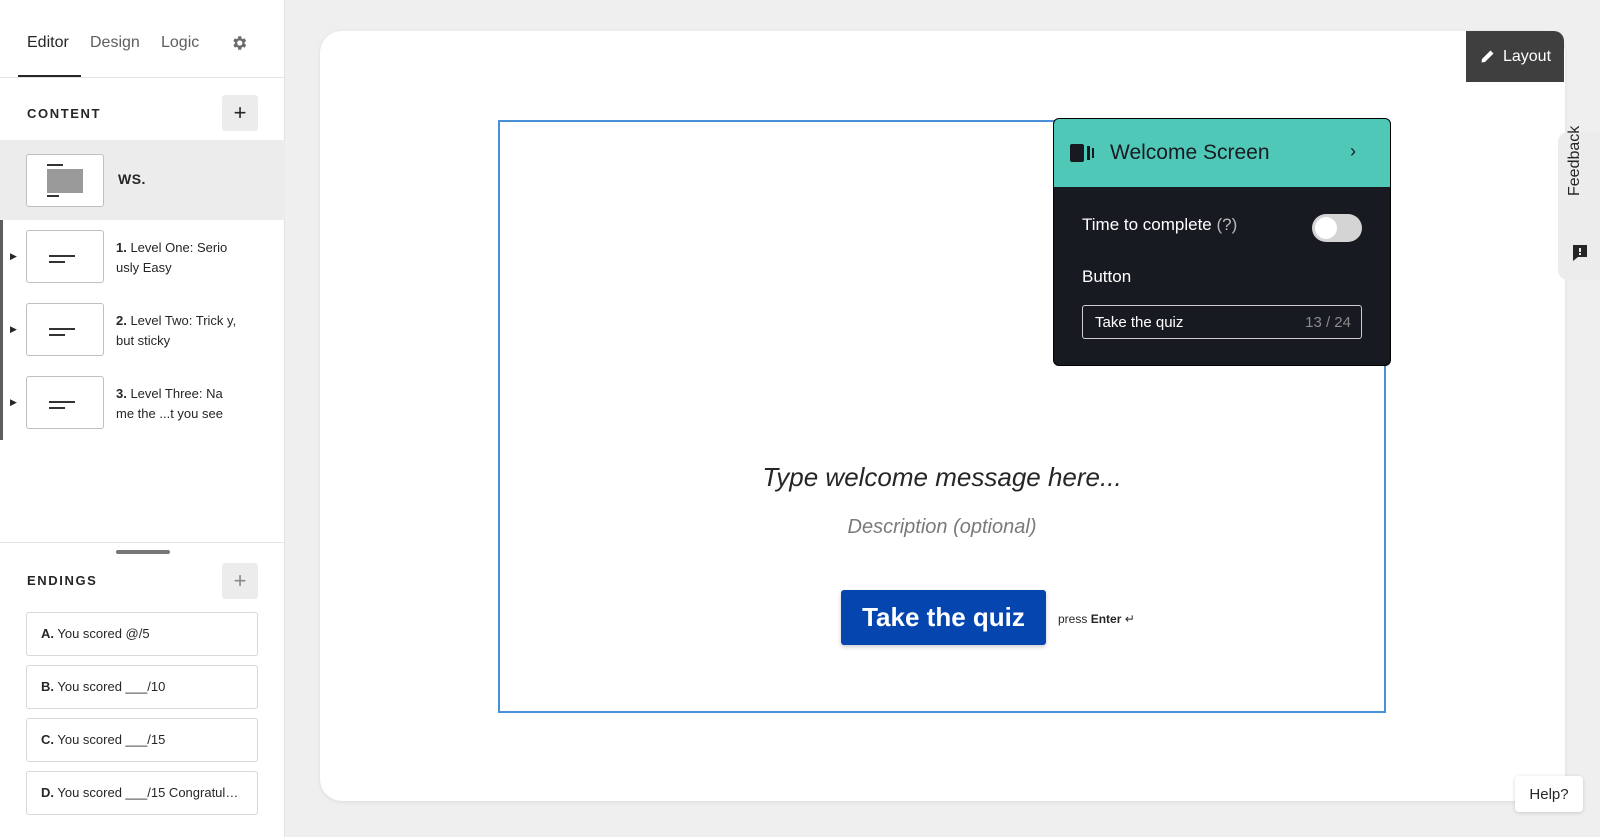  I want to click on button-section-label: Button, so click(1107, 276).